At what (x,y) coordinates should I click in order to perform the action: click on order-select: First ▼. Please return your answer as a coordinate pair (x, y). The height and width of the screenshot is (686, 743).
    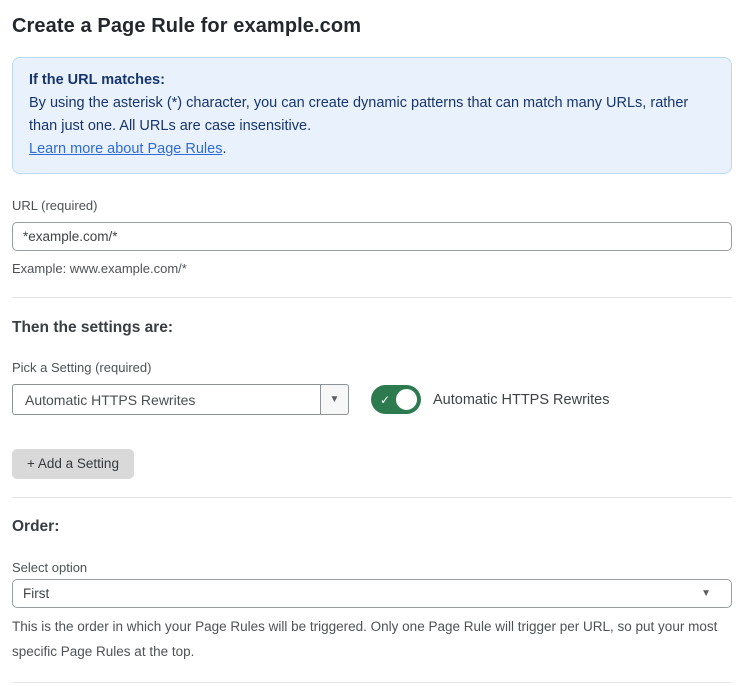
    Looking at the image, I should click on (372, 593).